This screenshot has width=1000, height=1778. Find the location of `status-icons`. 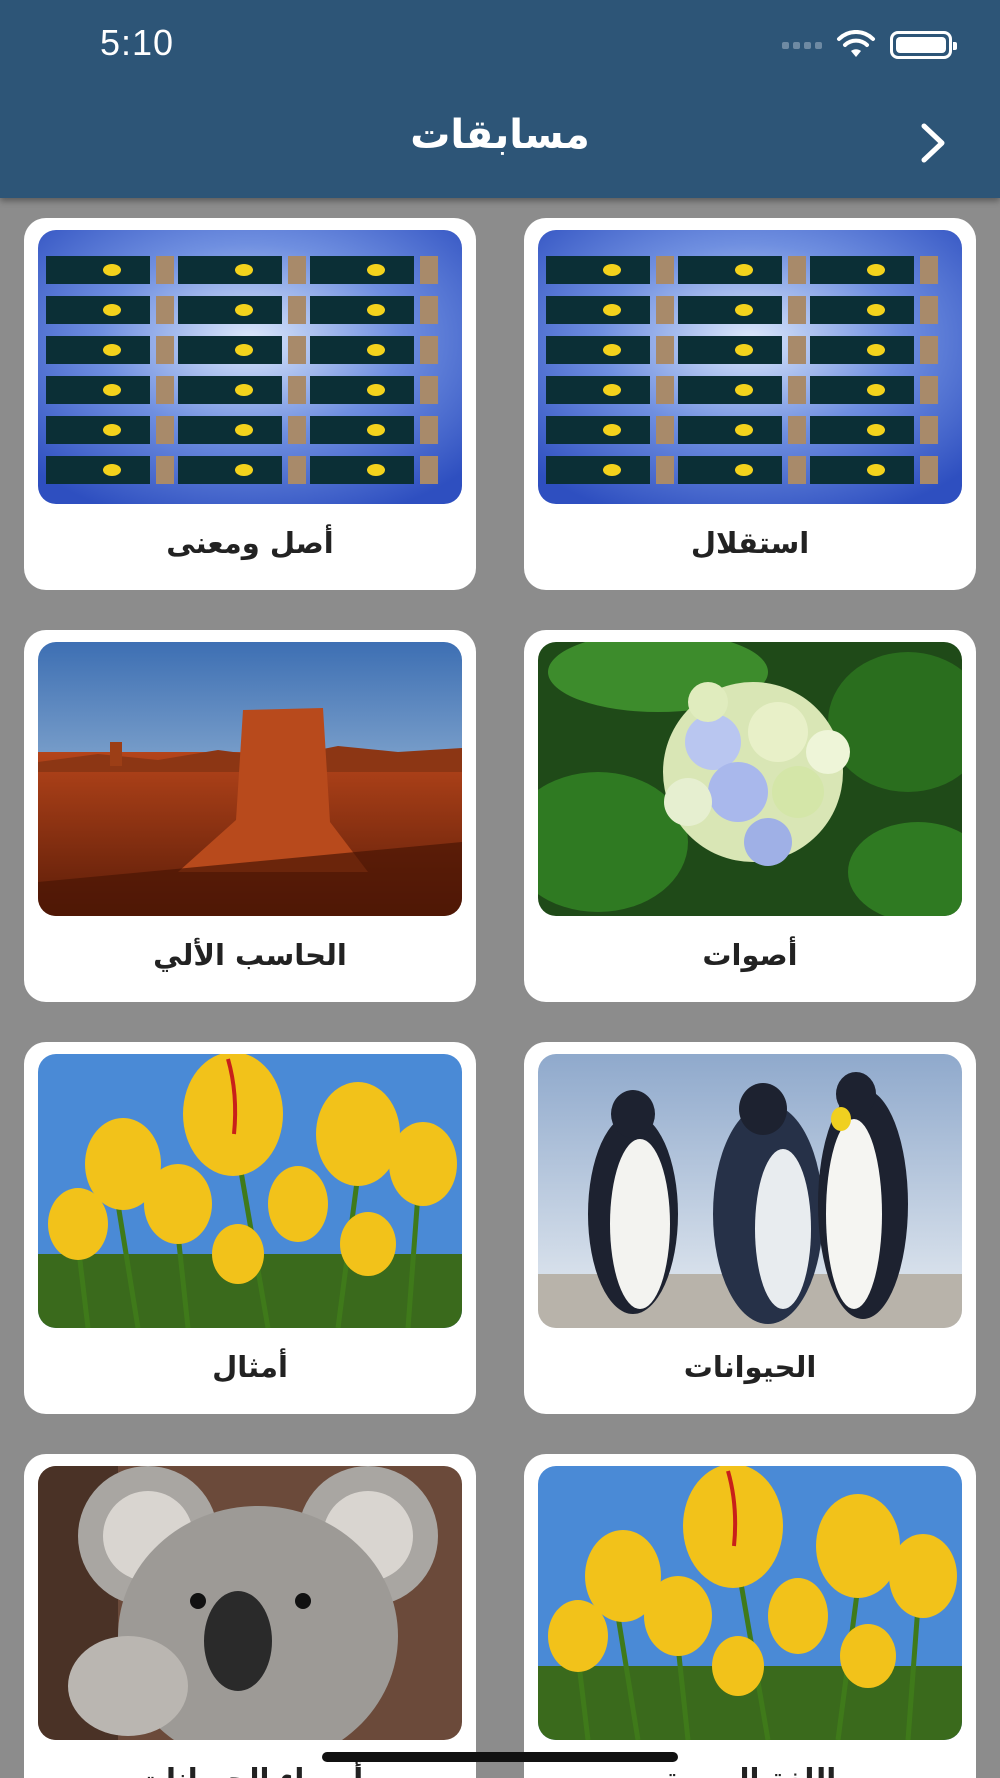

status-icons is located at coordinates (869, 45).